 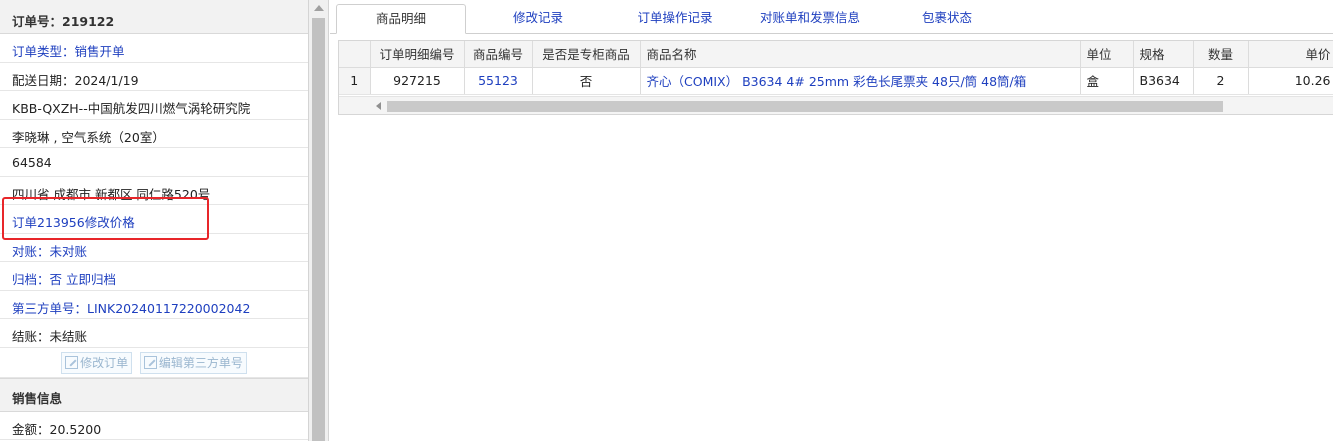 I want to click on left-panel-scrollbar, so click(x=319, y=220).